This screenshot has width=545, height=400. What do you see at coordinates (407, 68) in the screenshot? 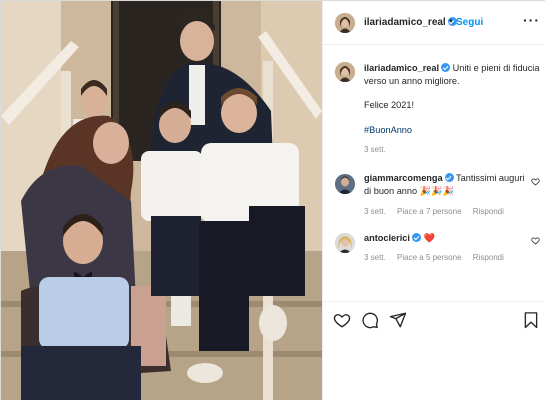
I see `caption-username: ilariadamico_real` at bounding box center [407, 68].